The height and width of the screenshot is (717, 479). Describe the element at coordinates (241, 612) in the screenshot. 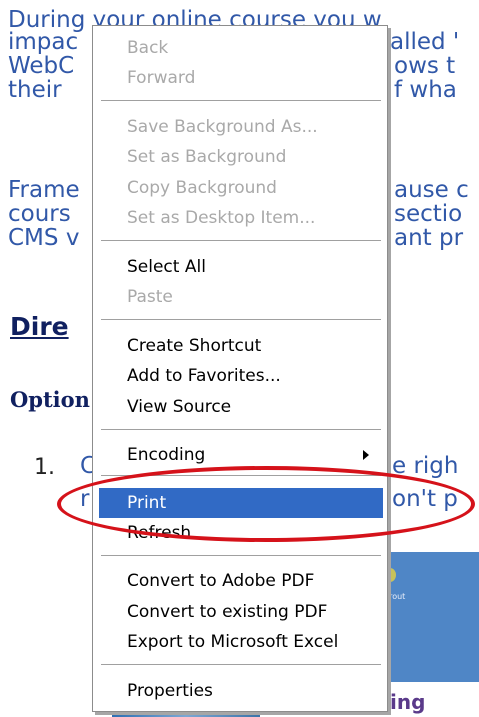

I see `menu-item-convert-to-existing-pdf: Convert to existing PDF` at that location.